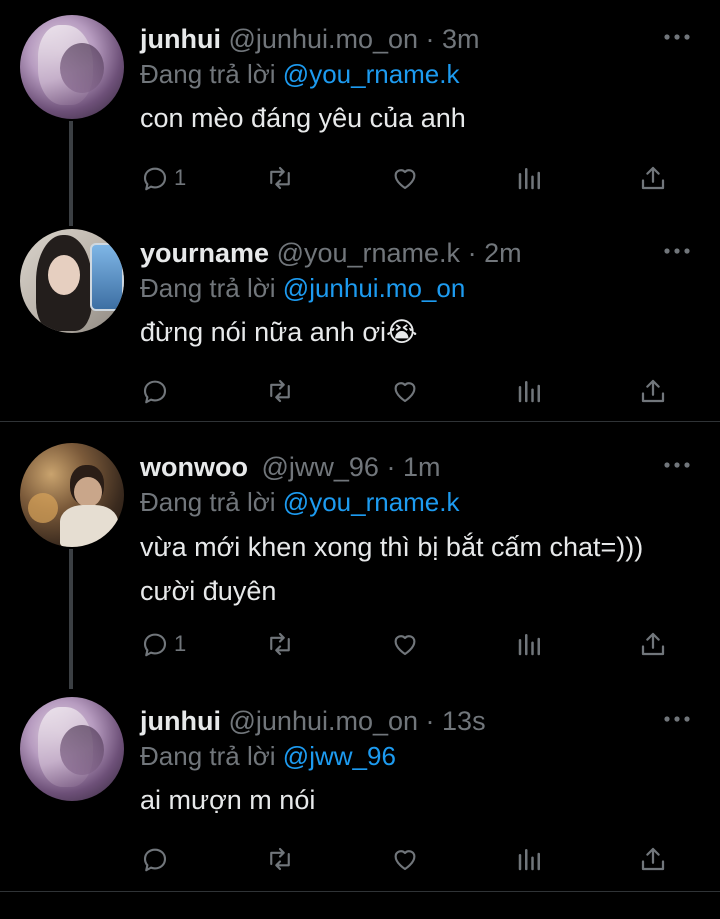 The width and height of the screenshot is (720, 919). What do you see at coordinates (495, 253) in the screenshot?
I see `timestamp: · 2m` at bounding box center [495, 253].